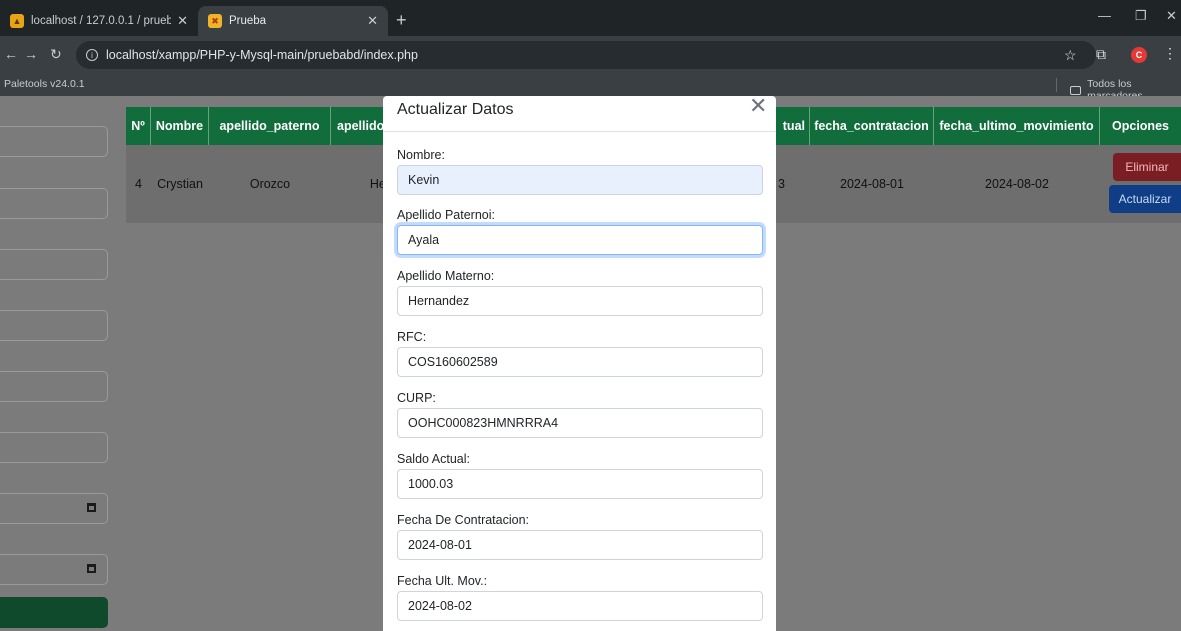 Image resolution: width=1181 pixels, height=631 pixels. Describe the element at coordinates (1017, 126) in the screenshot. I see `th-fecha-ultimo-movimiento: fecha_ultimo_movimiento` at that location.